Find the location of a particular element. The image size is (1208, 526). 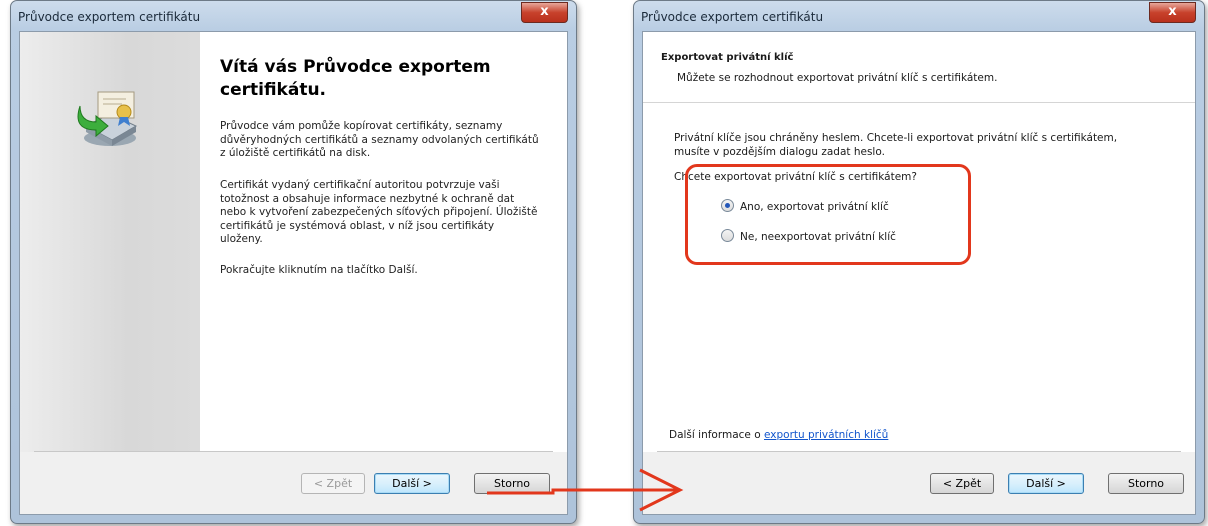

page-title: Exportovat privátní klíč is located at coordinates (727, 57).